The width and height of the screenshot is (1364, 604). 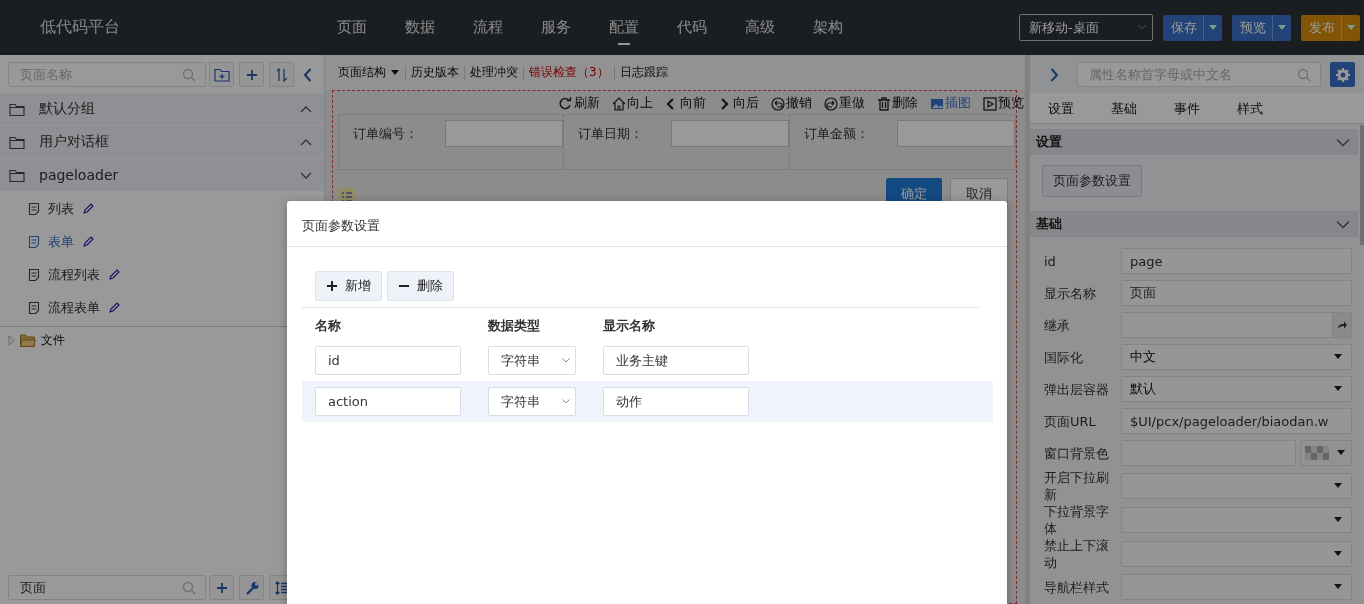 I want to click on dialog-title: 页面参数设置, so click(x=647, y=224).